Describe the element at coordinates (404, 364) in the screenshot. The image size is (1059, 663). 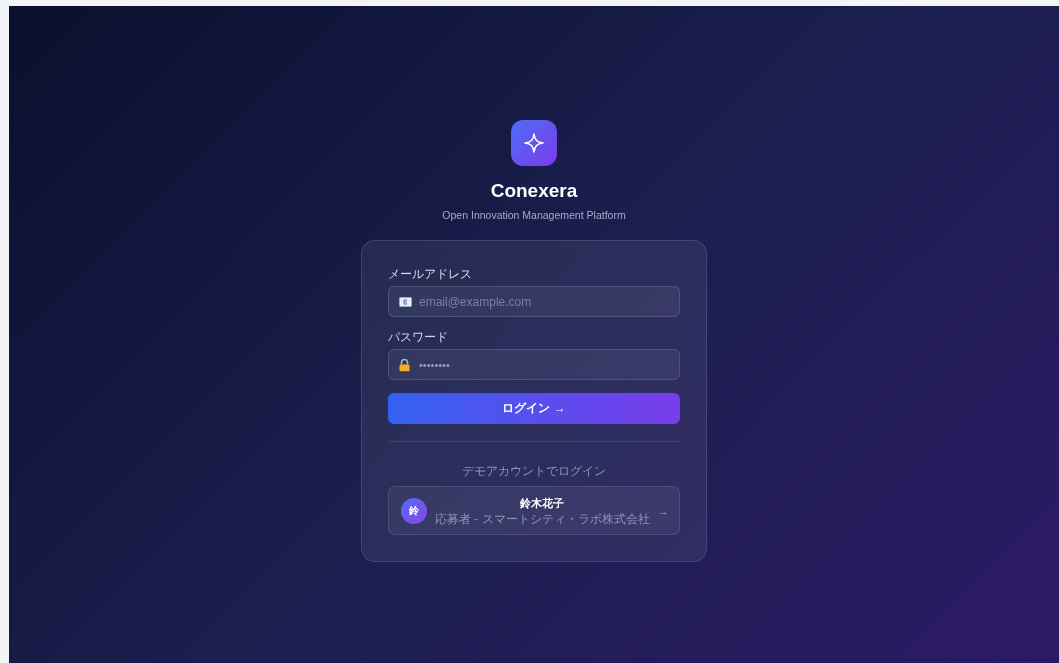
I see `lock-icon` at that location.